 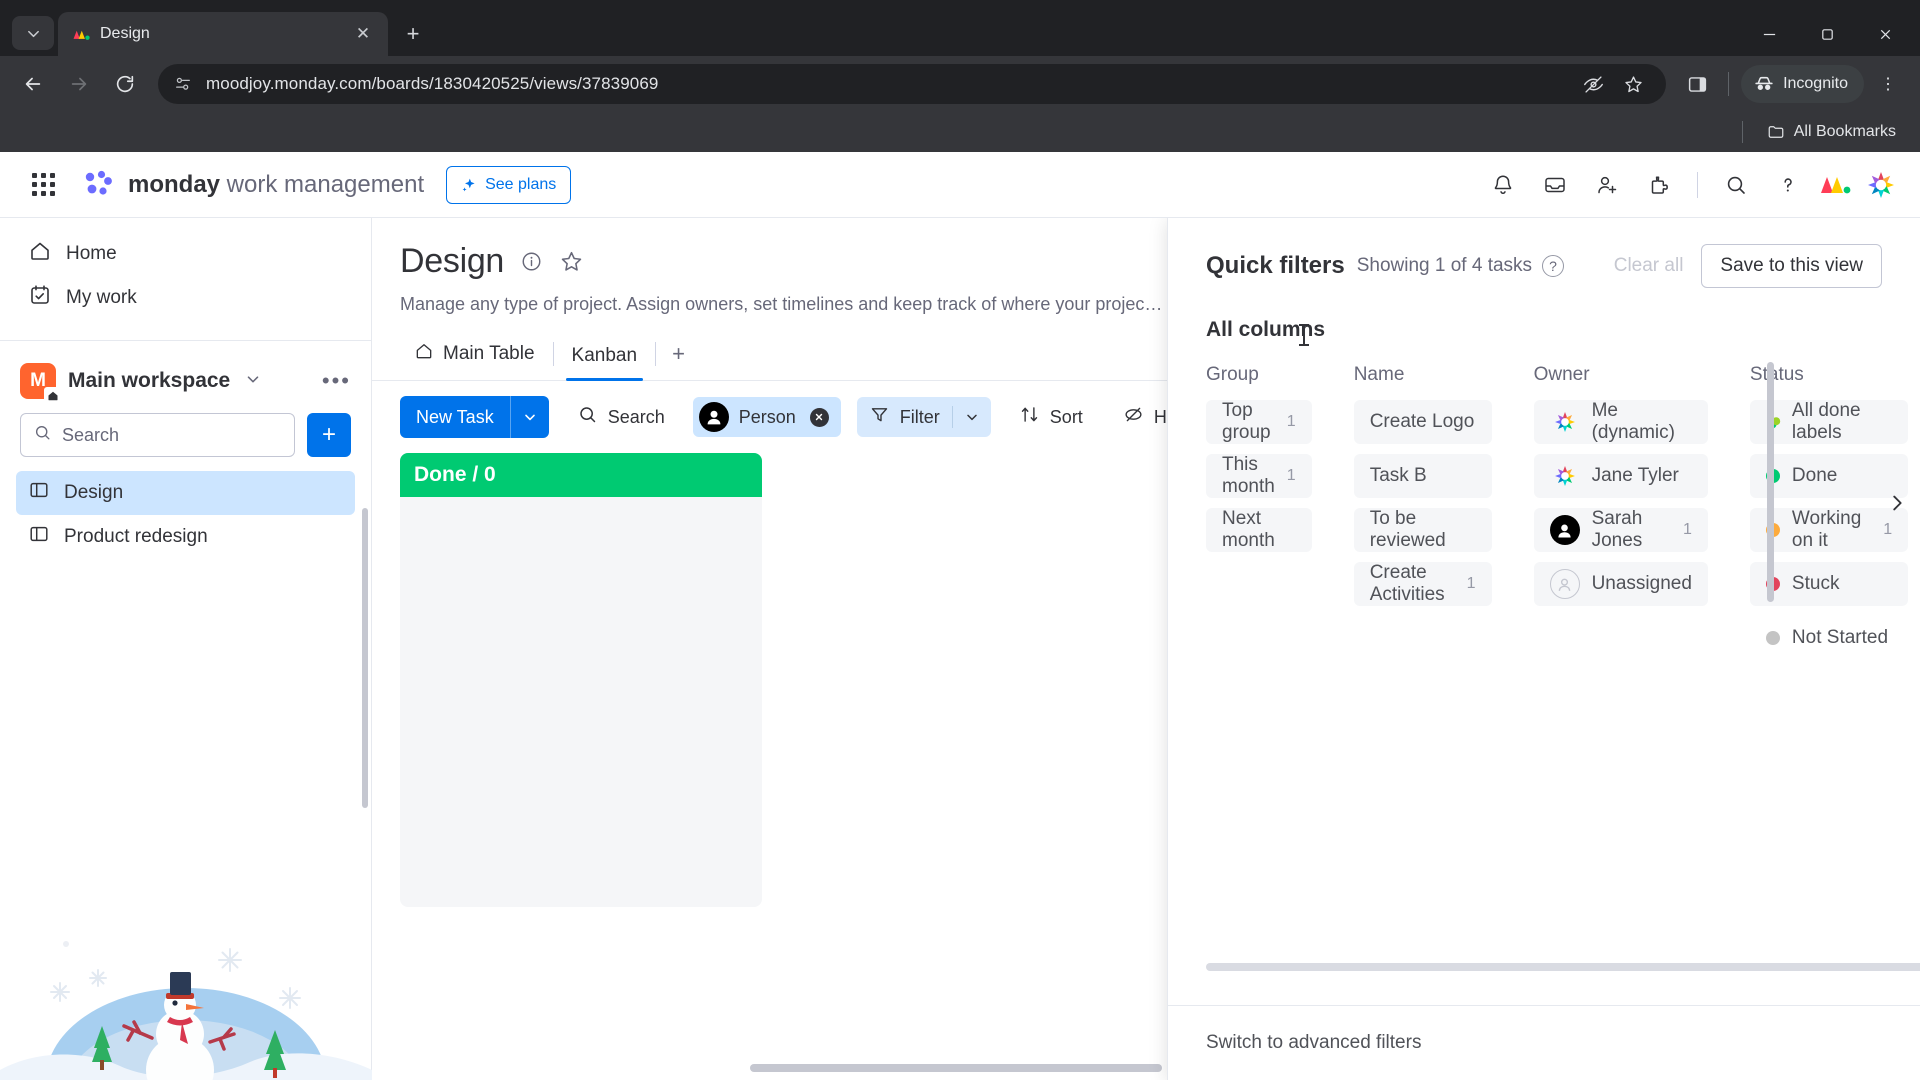 I want to click on folder-icon, so click(x=1776, y=132).